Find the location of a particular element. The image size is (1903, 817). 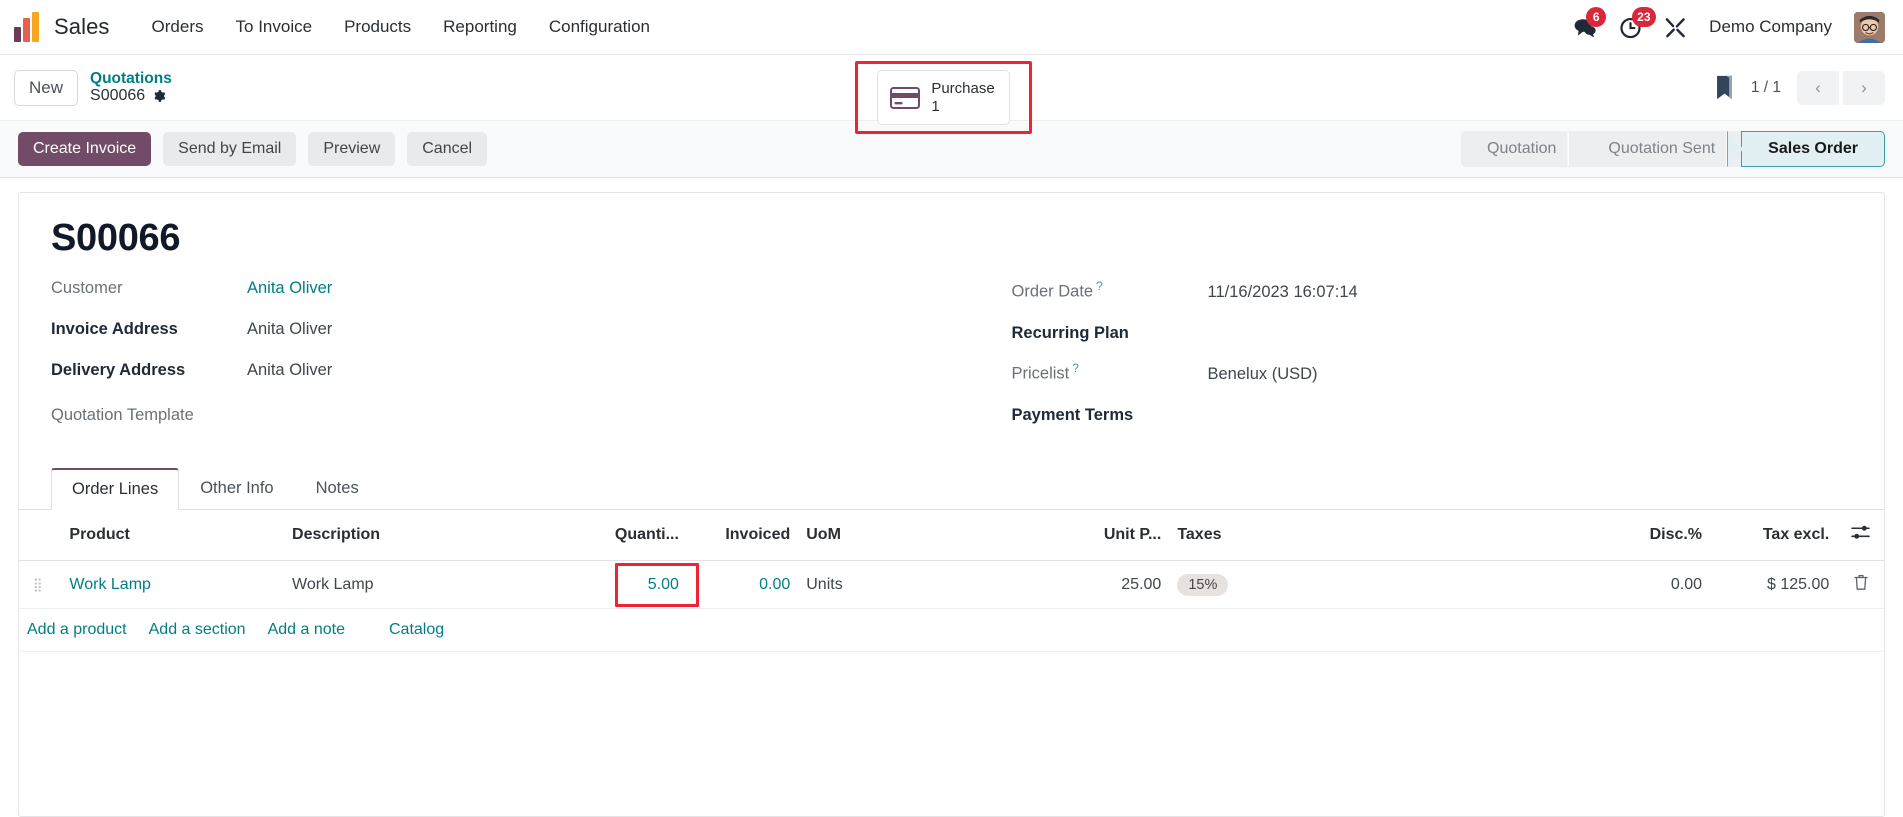

debug-menu-button is located at coordinates (1675, 27).